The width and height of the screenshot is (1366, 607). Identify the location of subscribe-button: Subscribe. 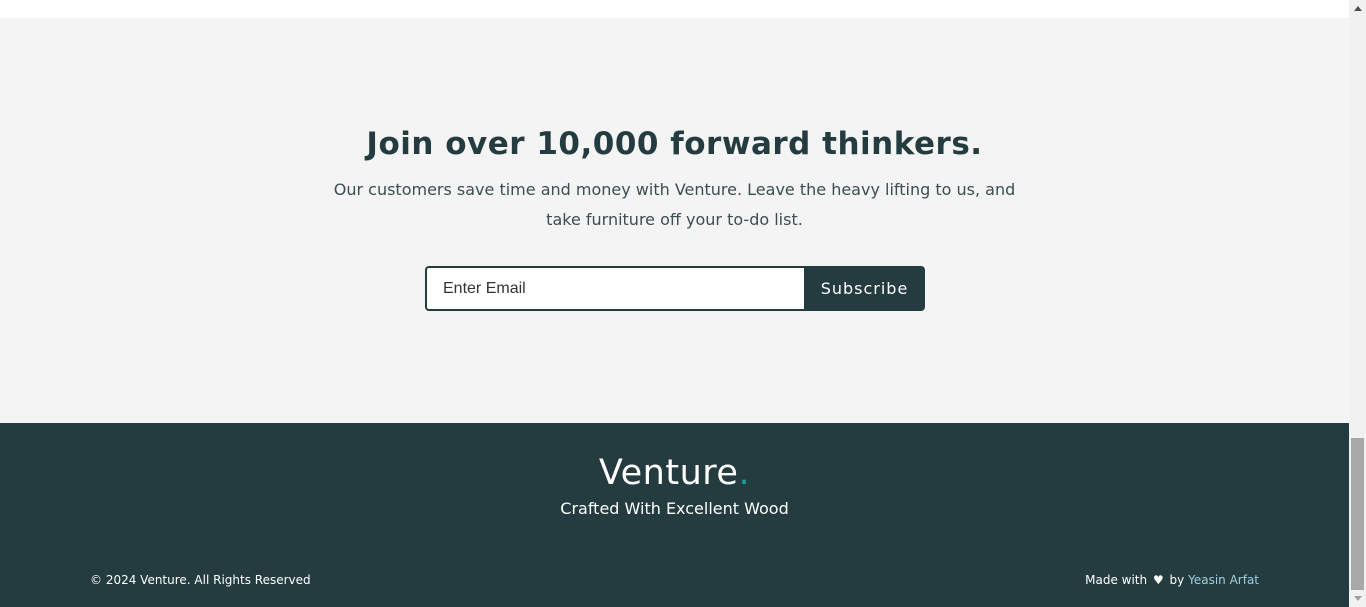
(864, 288).